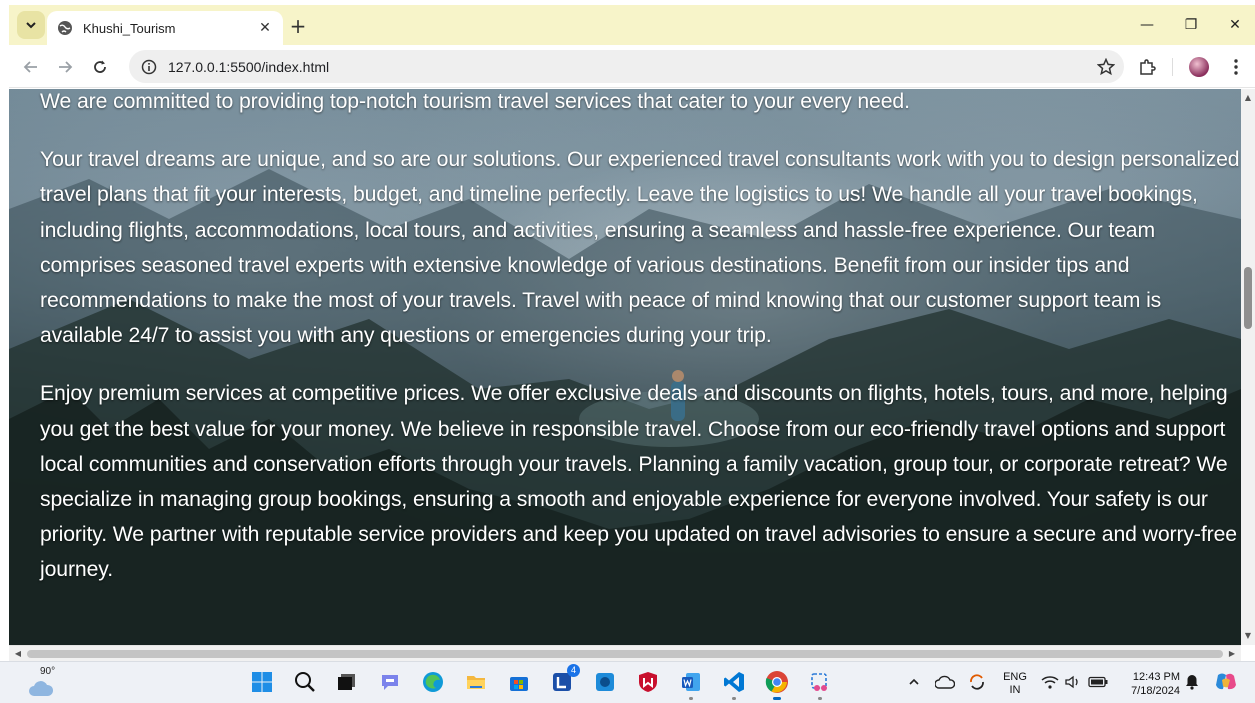  I want to click on tab-search-button, so click(31, 25).